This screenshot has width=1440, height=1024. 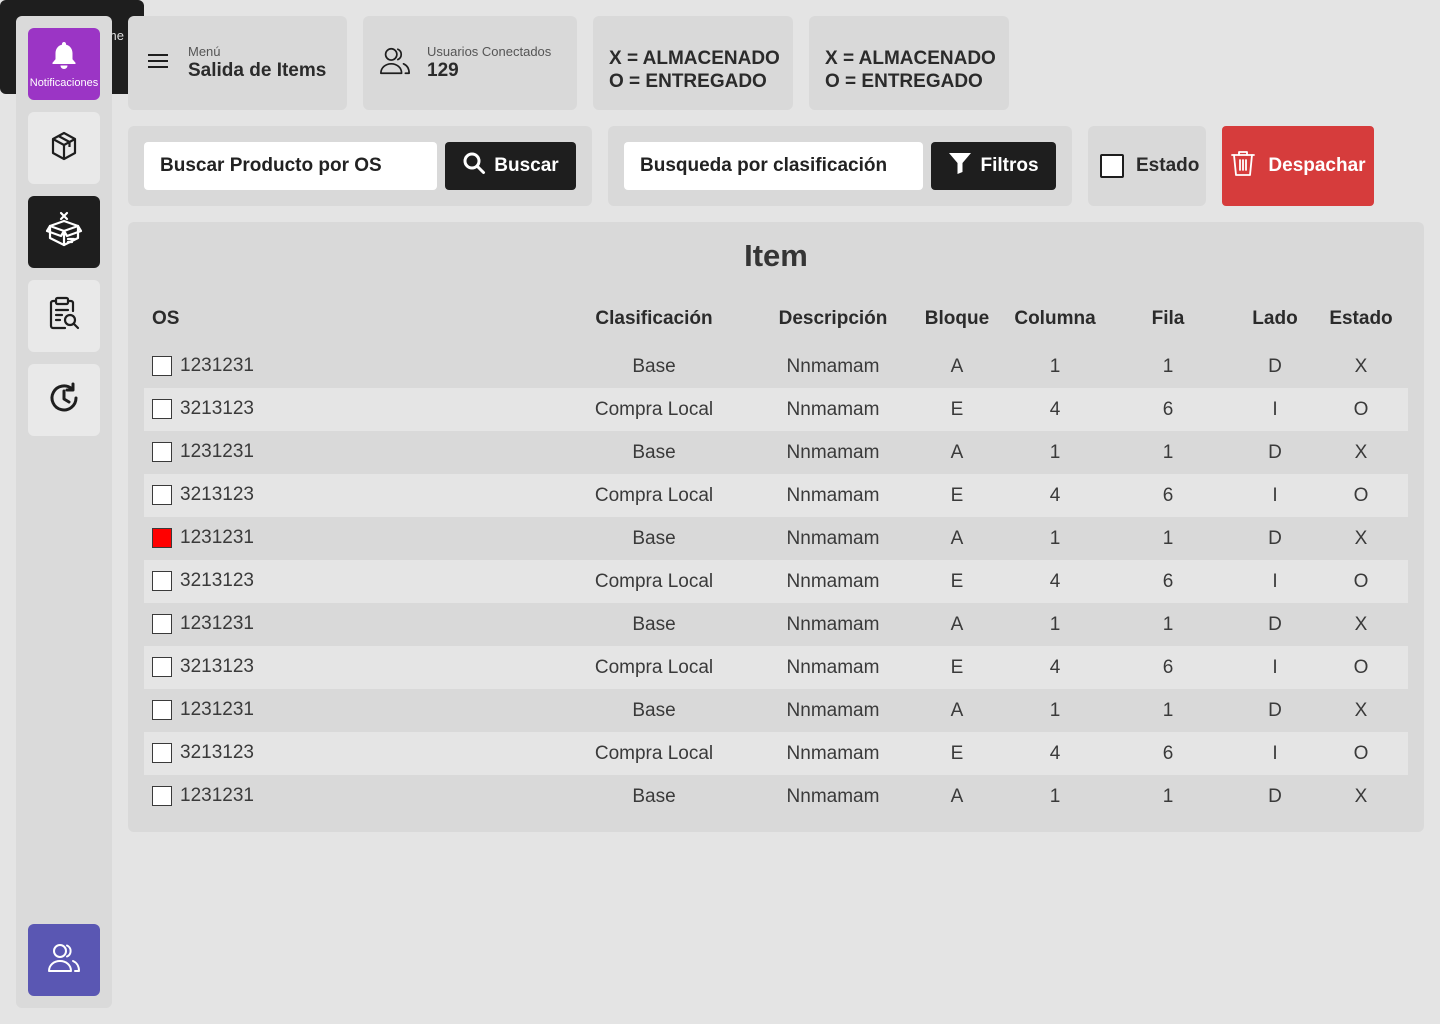 I want to click on estado-toggle: Estado, so click(x=1147, y=166).